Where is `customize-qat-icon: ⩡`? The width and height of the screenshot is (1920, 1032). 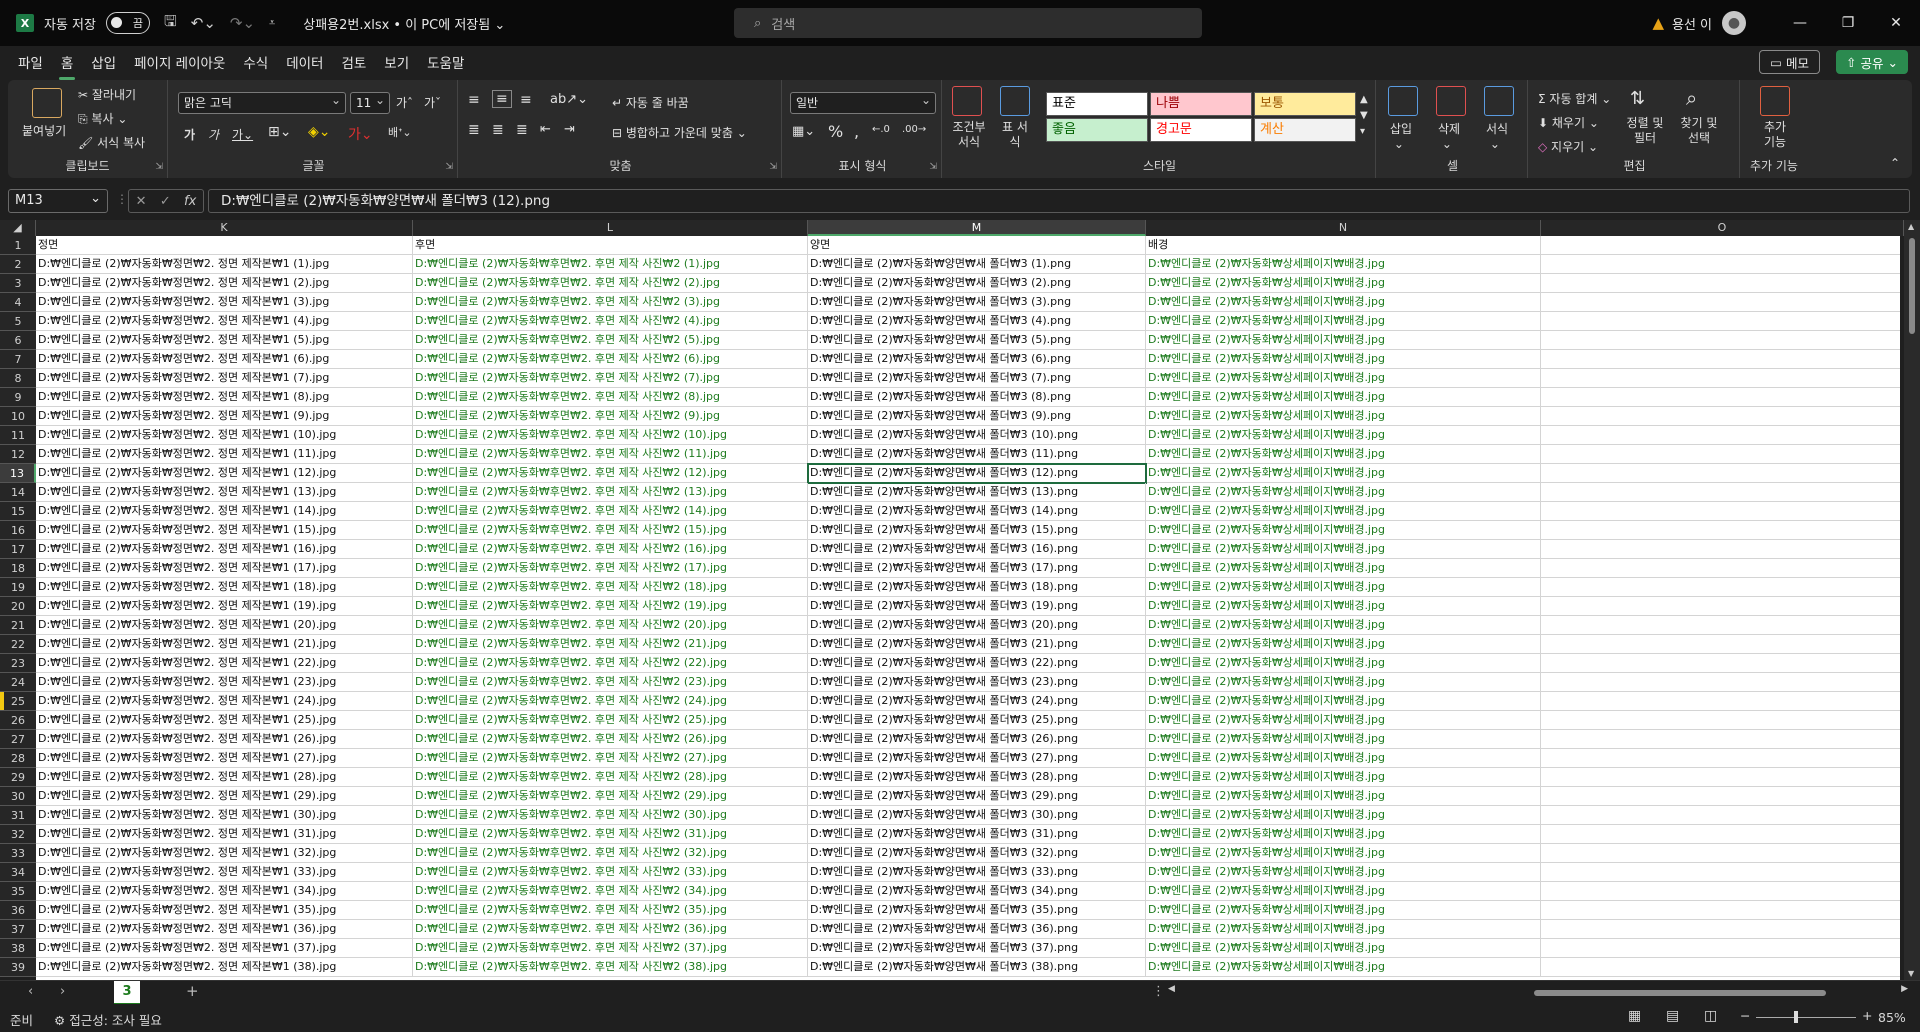 customize-qat-icon: ⩡ is located at coordinates (272, 23).